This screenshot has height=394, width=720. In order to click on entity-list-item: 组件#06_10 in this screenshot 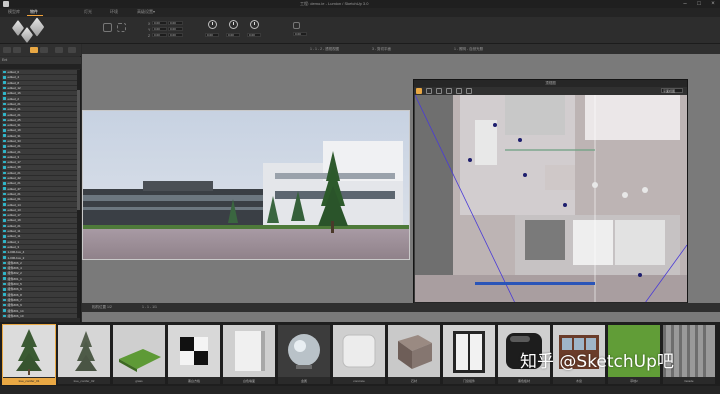, I will do `click(39, 315)`.